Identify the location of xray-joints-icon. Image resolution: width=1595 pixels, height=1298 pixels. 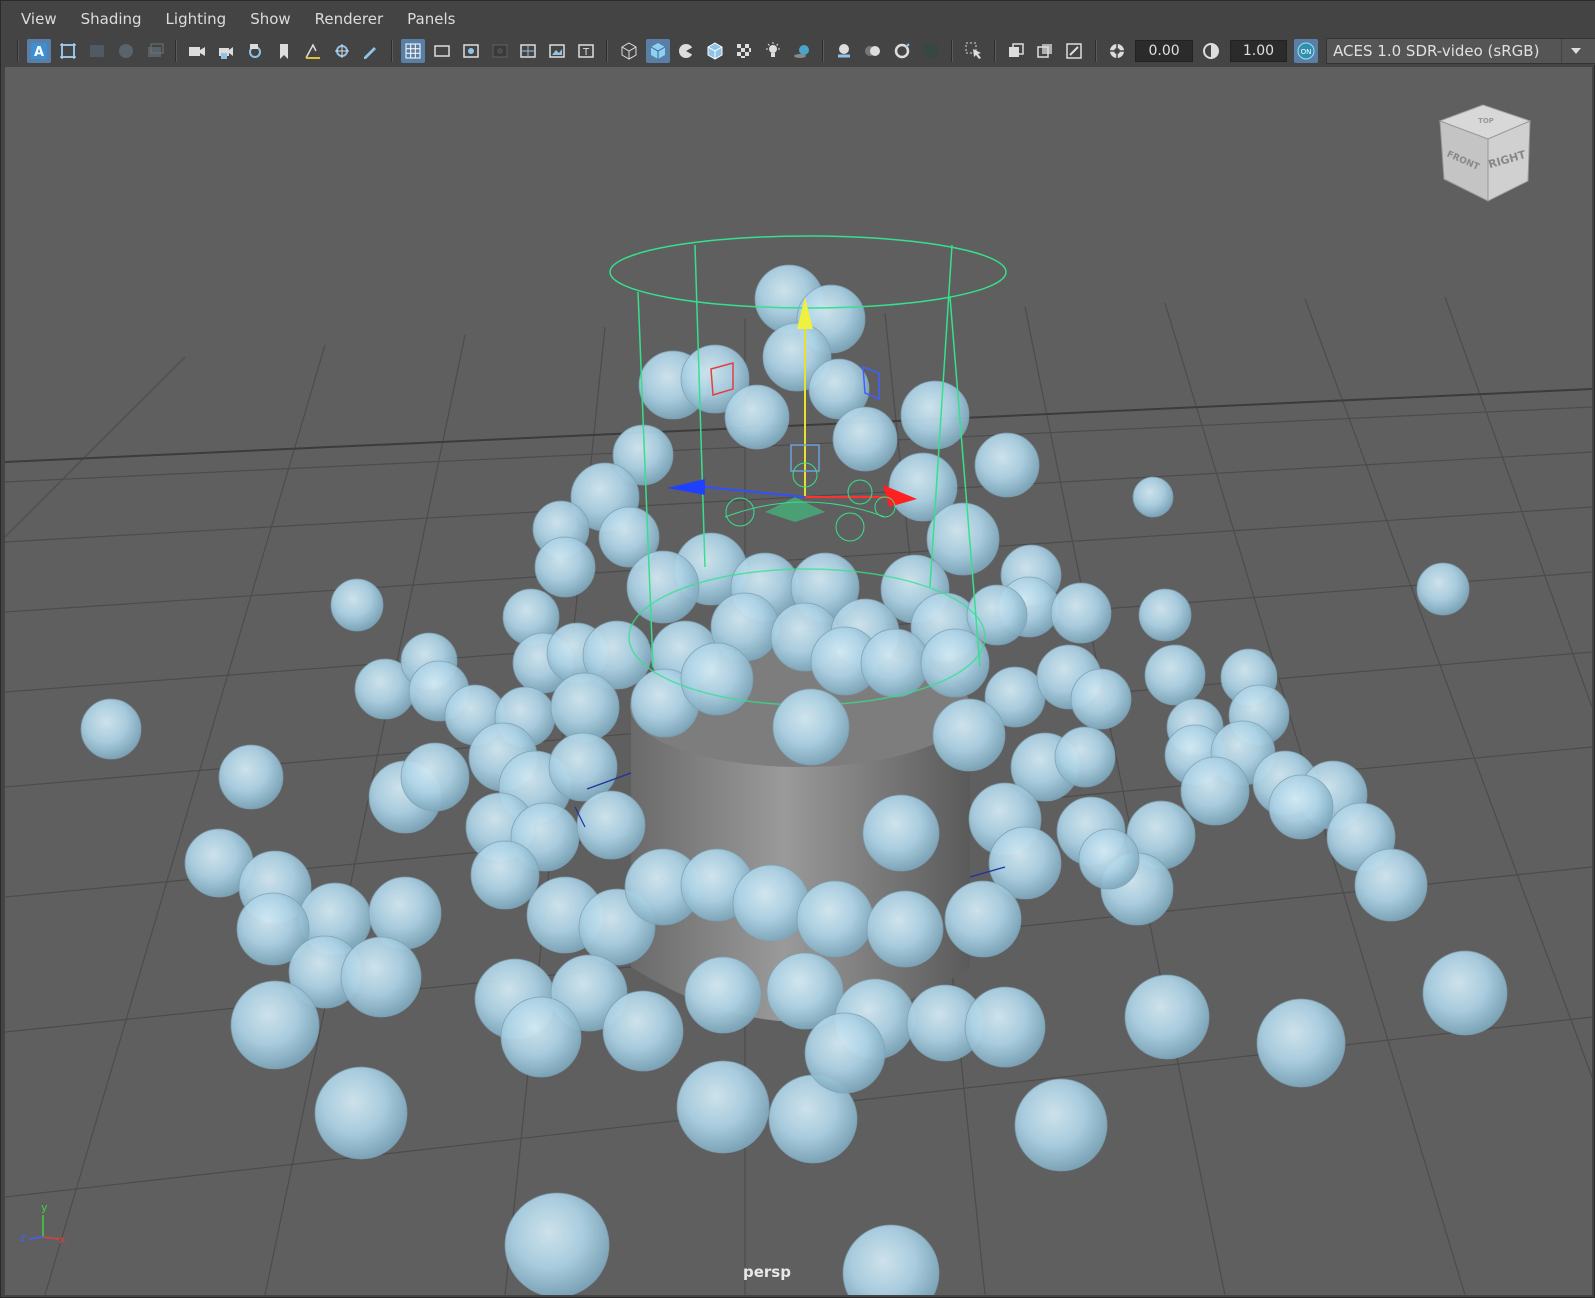
(1074, 51).